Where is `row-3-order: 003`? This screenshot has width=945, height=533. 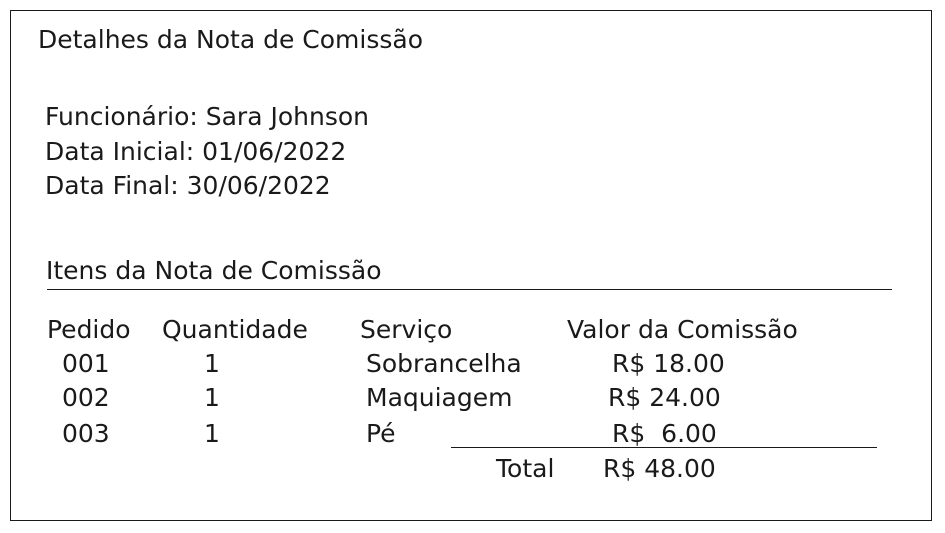
row-3-order: 003 is located at coordinates (86, 433).